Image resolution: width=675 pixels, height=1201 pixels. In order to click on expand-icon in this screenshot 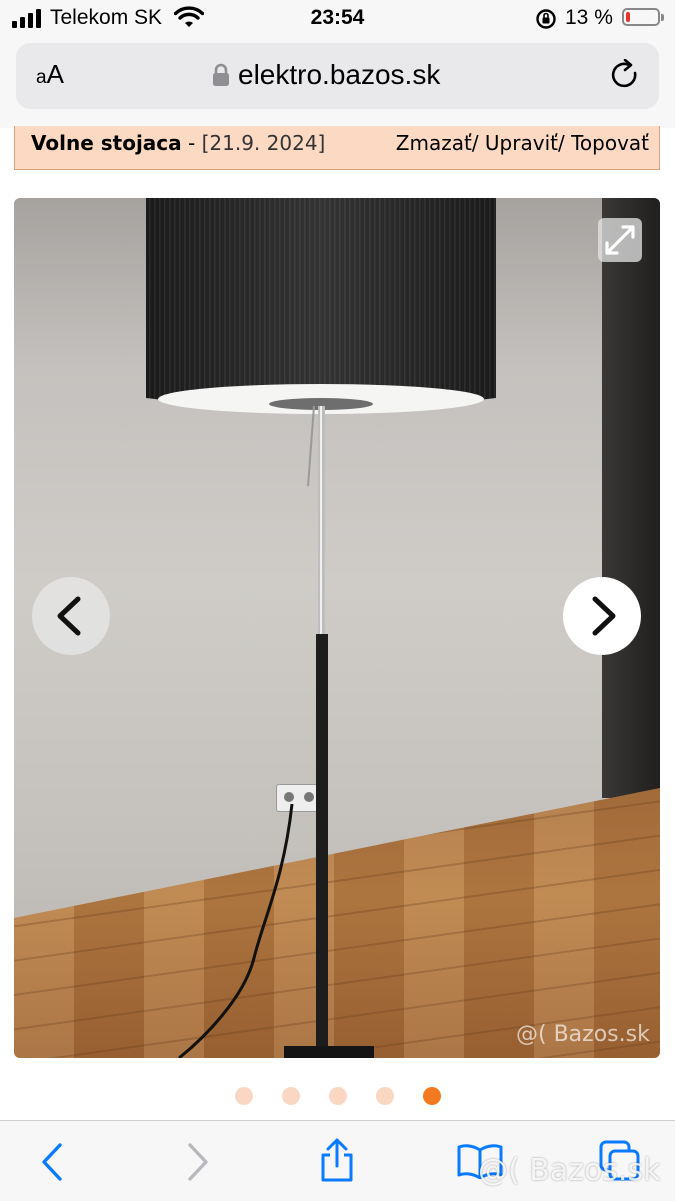, I will do `click(620, 240)`.